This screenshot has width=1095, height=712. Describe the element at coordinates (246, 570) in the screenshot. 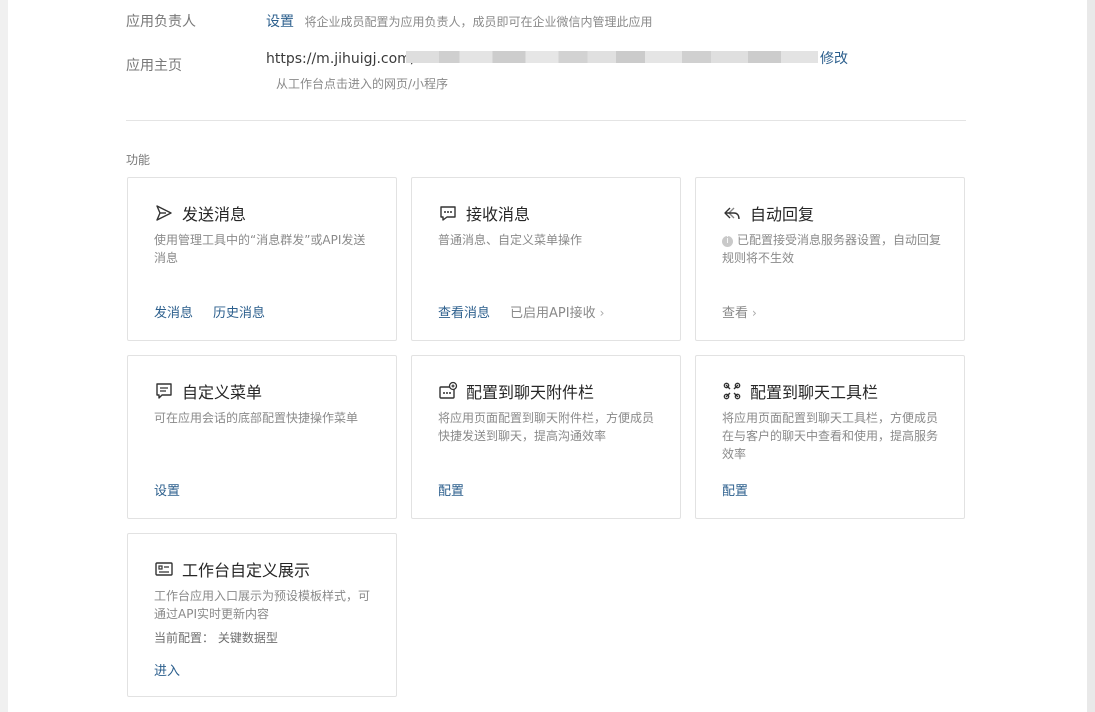

I see `card-title: 工作台自定义展示` at that location.